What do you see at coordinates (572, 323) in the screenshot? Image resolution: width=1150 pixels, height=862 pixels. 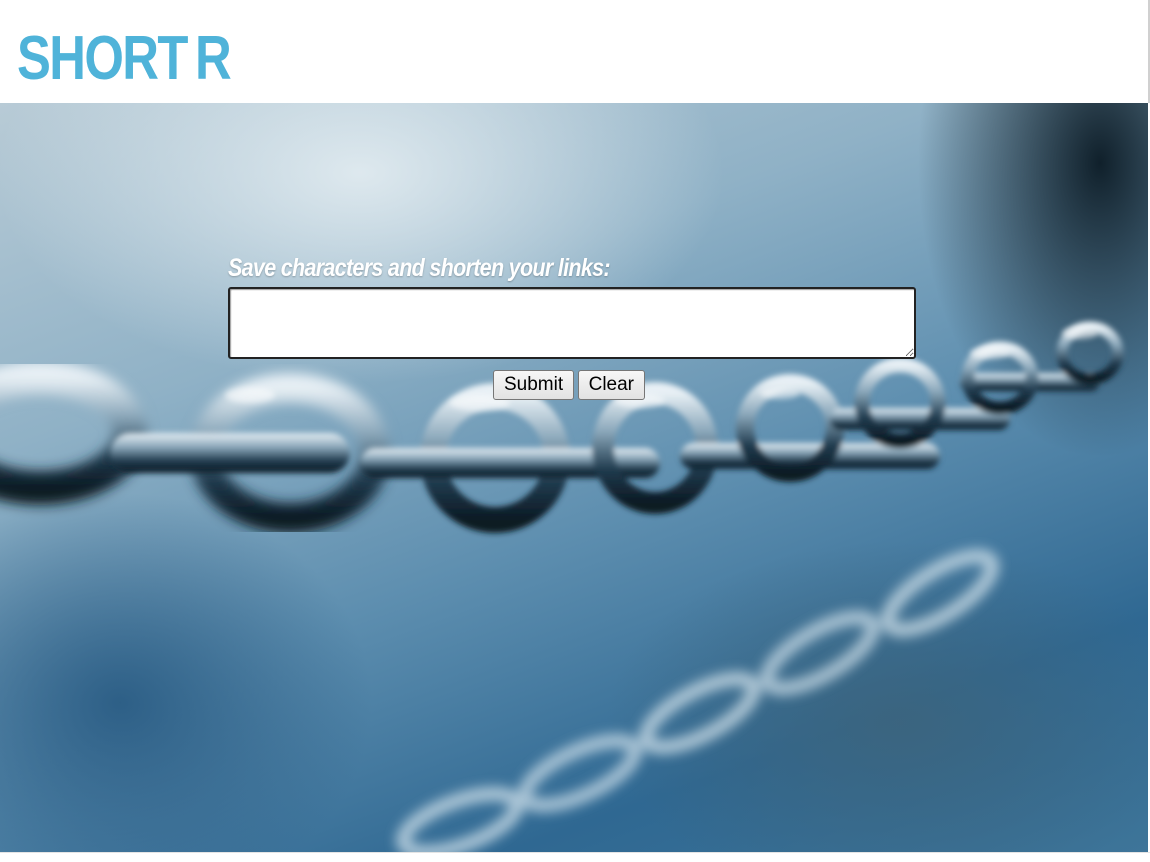 I see `url-input` at bounding box center [572, 323].